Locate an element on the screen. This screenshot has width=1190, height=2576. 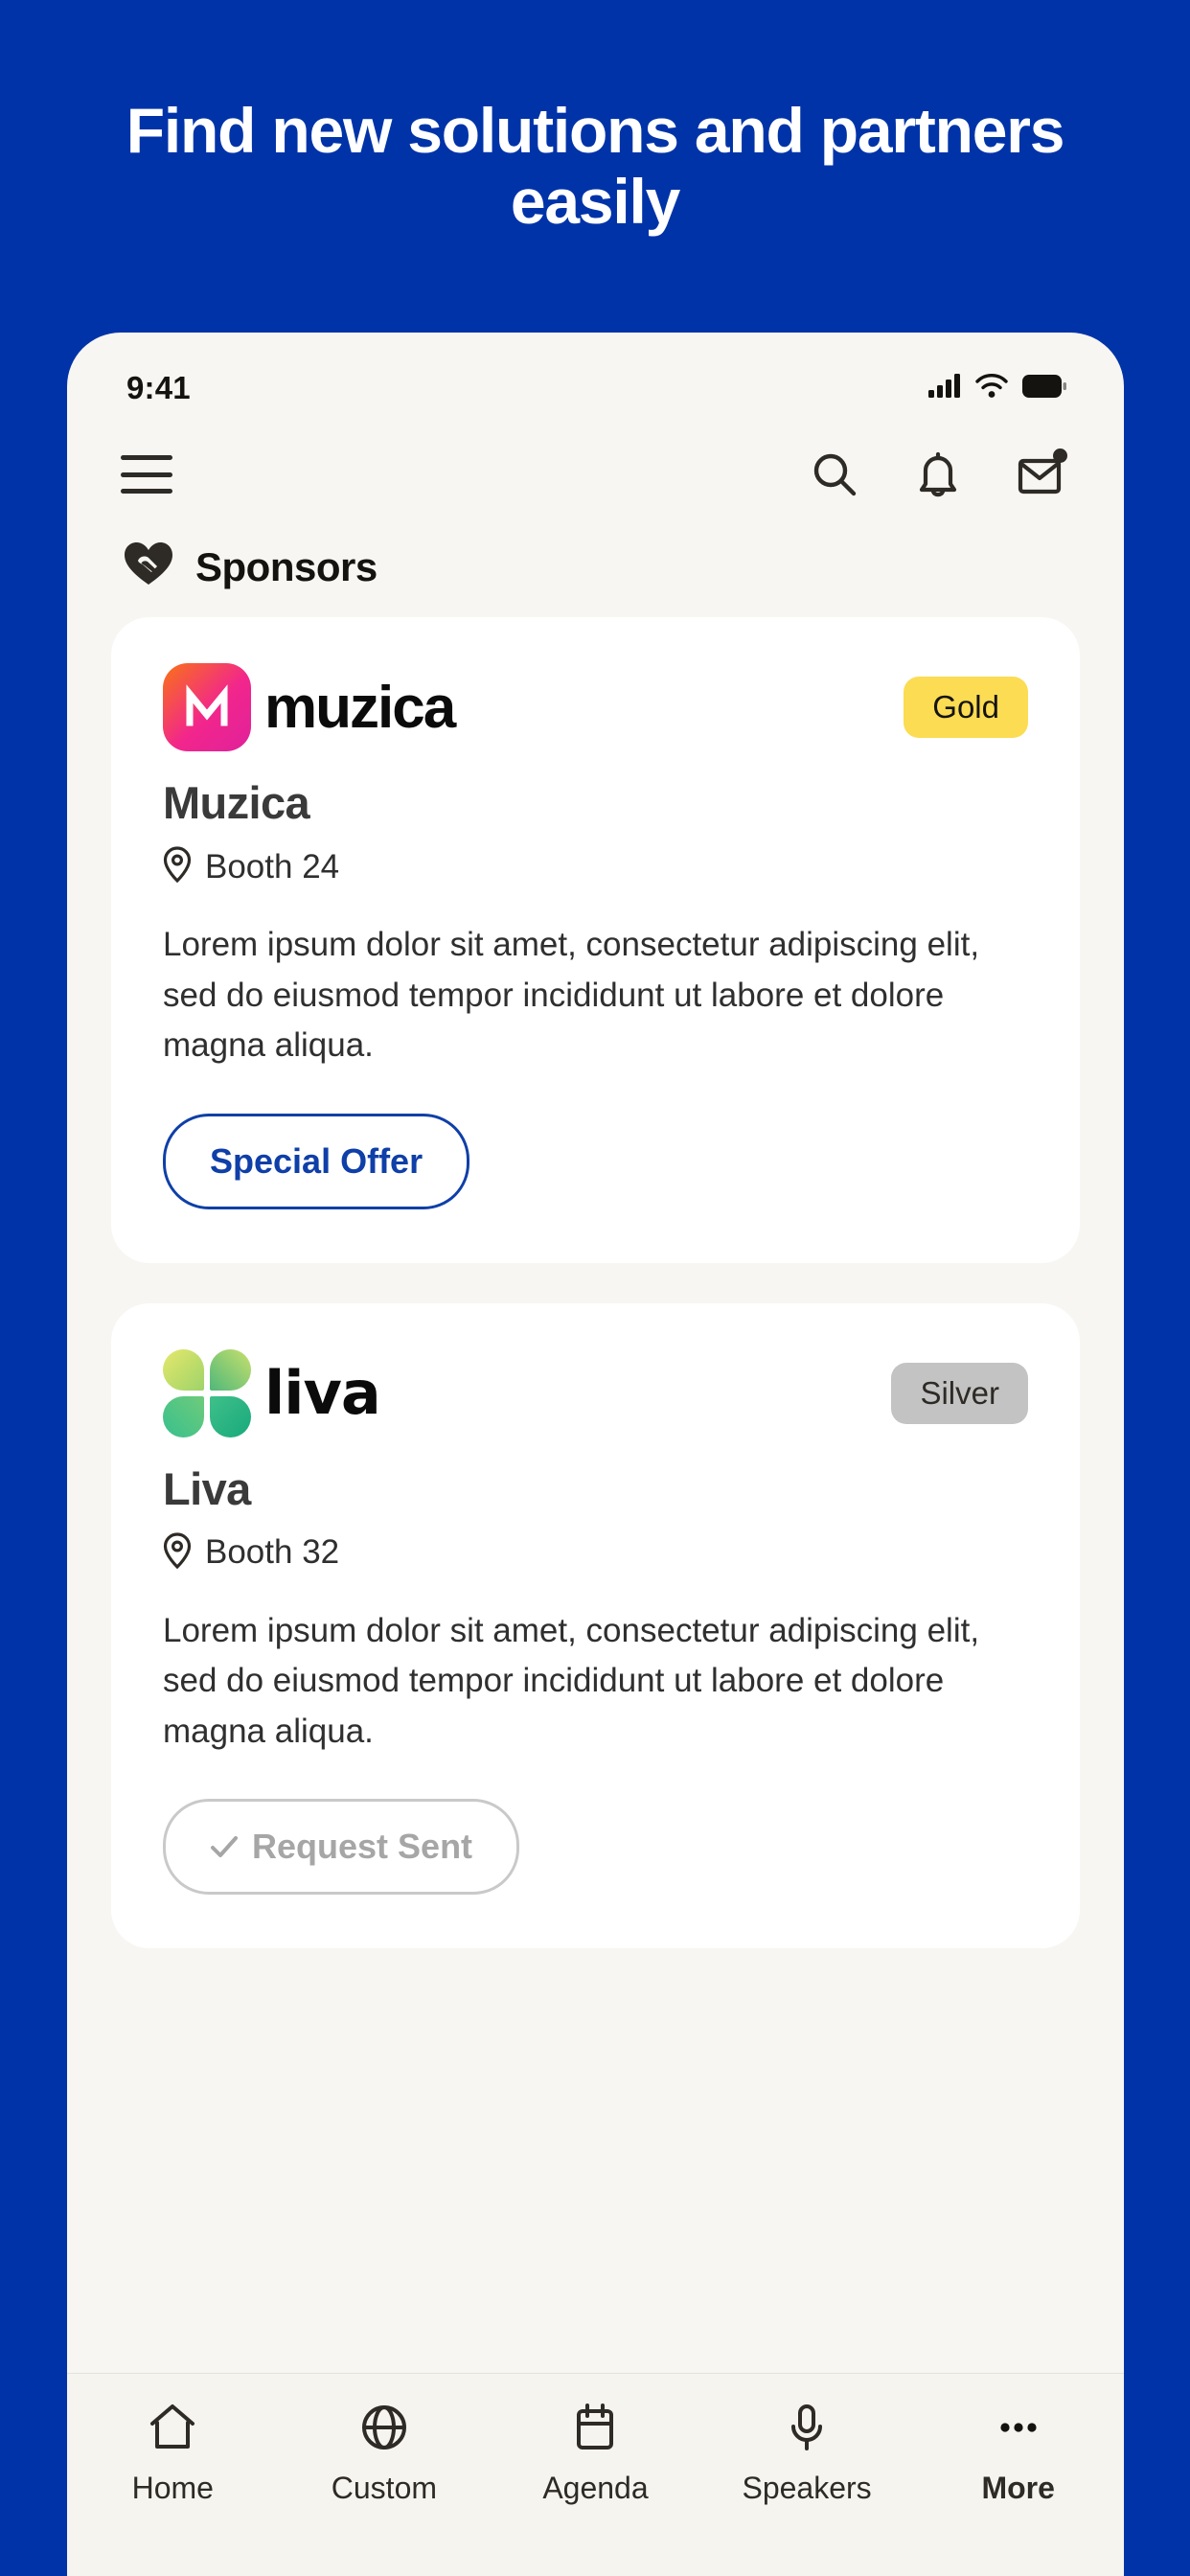
wifi-icon is located at coordinates (991, 388).